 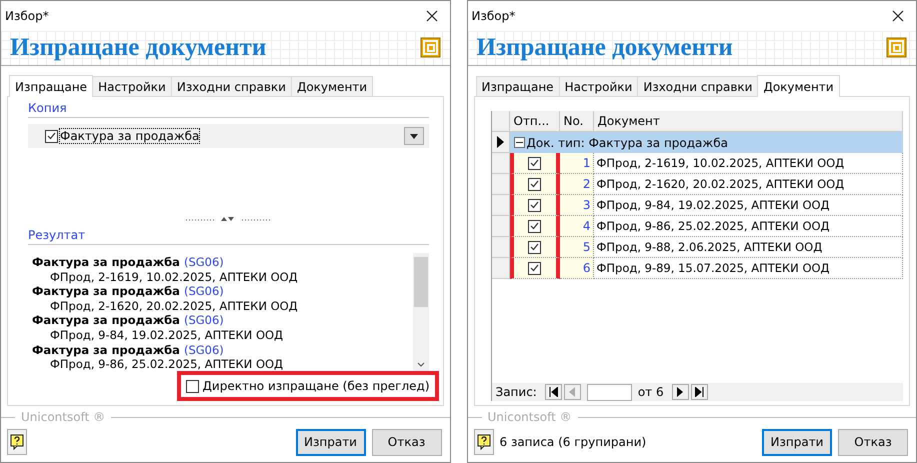 I want to click on document-cell: ФПрод, 9-84, 19.02.2025, АПТЕКИ ООД, so click(x=748, y=205).